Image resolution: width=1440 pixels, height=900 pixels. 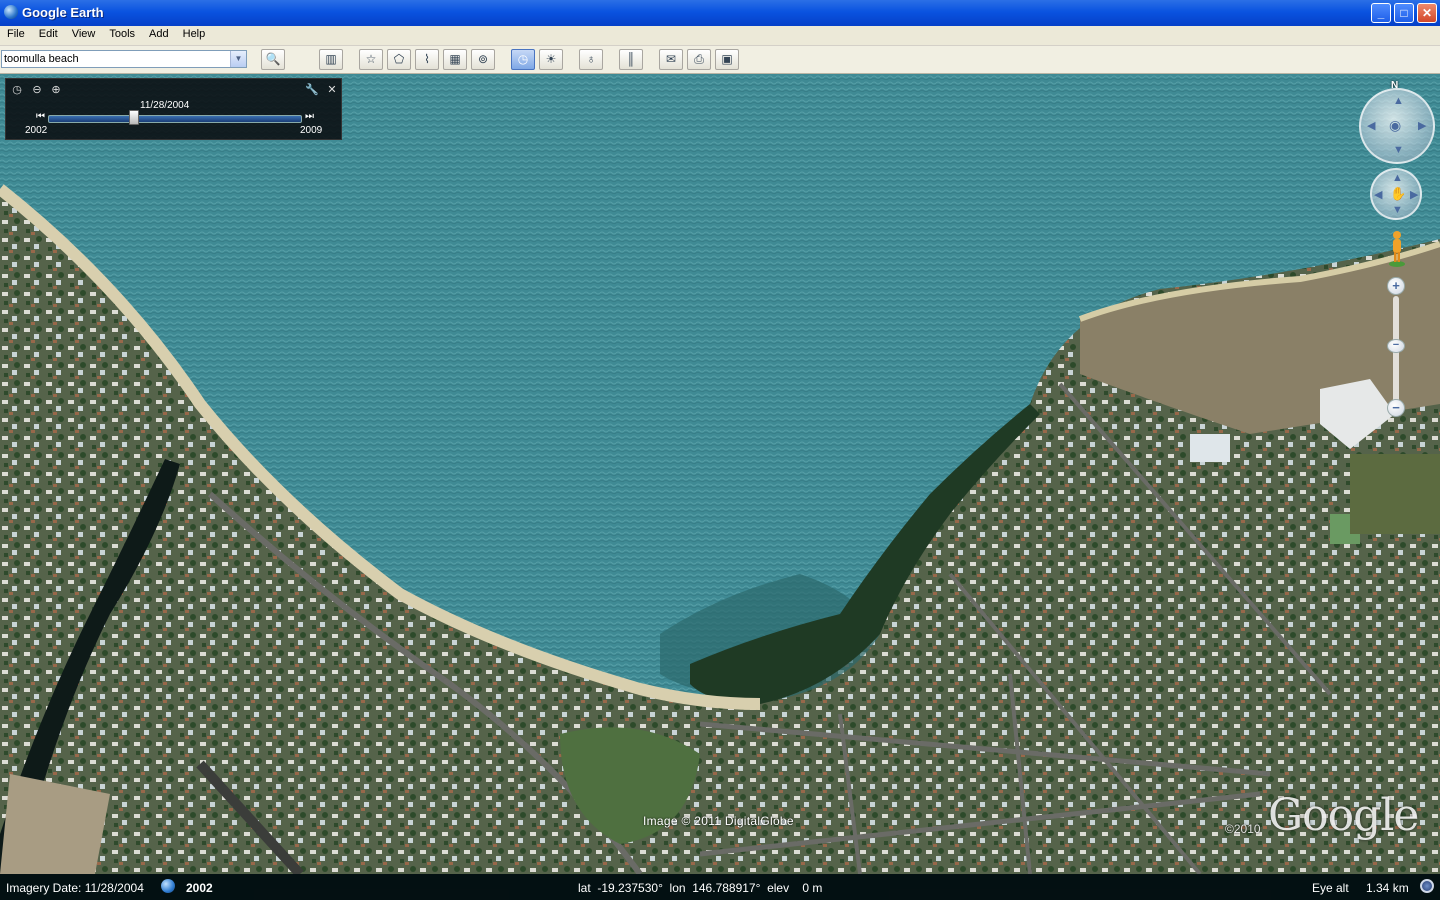 I want to click on menu-view: View, so click(x=84, y=33).